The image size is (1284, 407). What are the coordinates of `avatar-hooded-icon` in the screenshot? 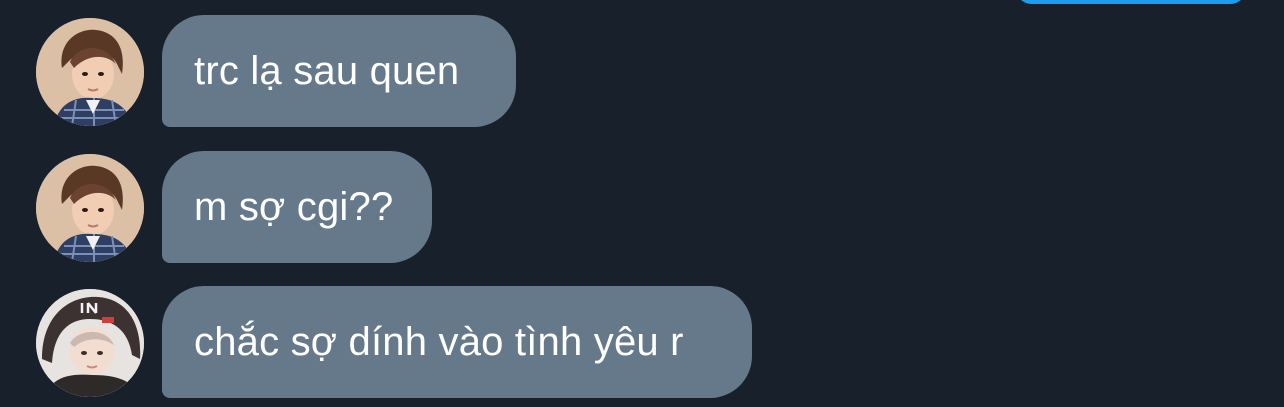 It's located at (90, 343).